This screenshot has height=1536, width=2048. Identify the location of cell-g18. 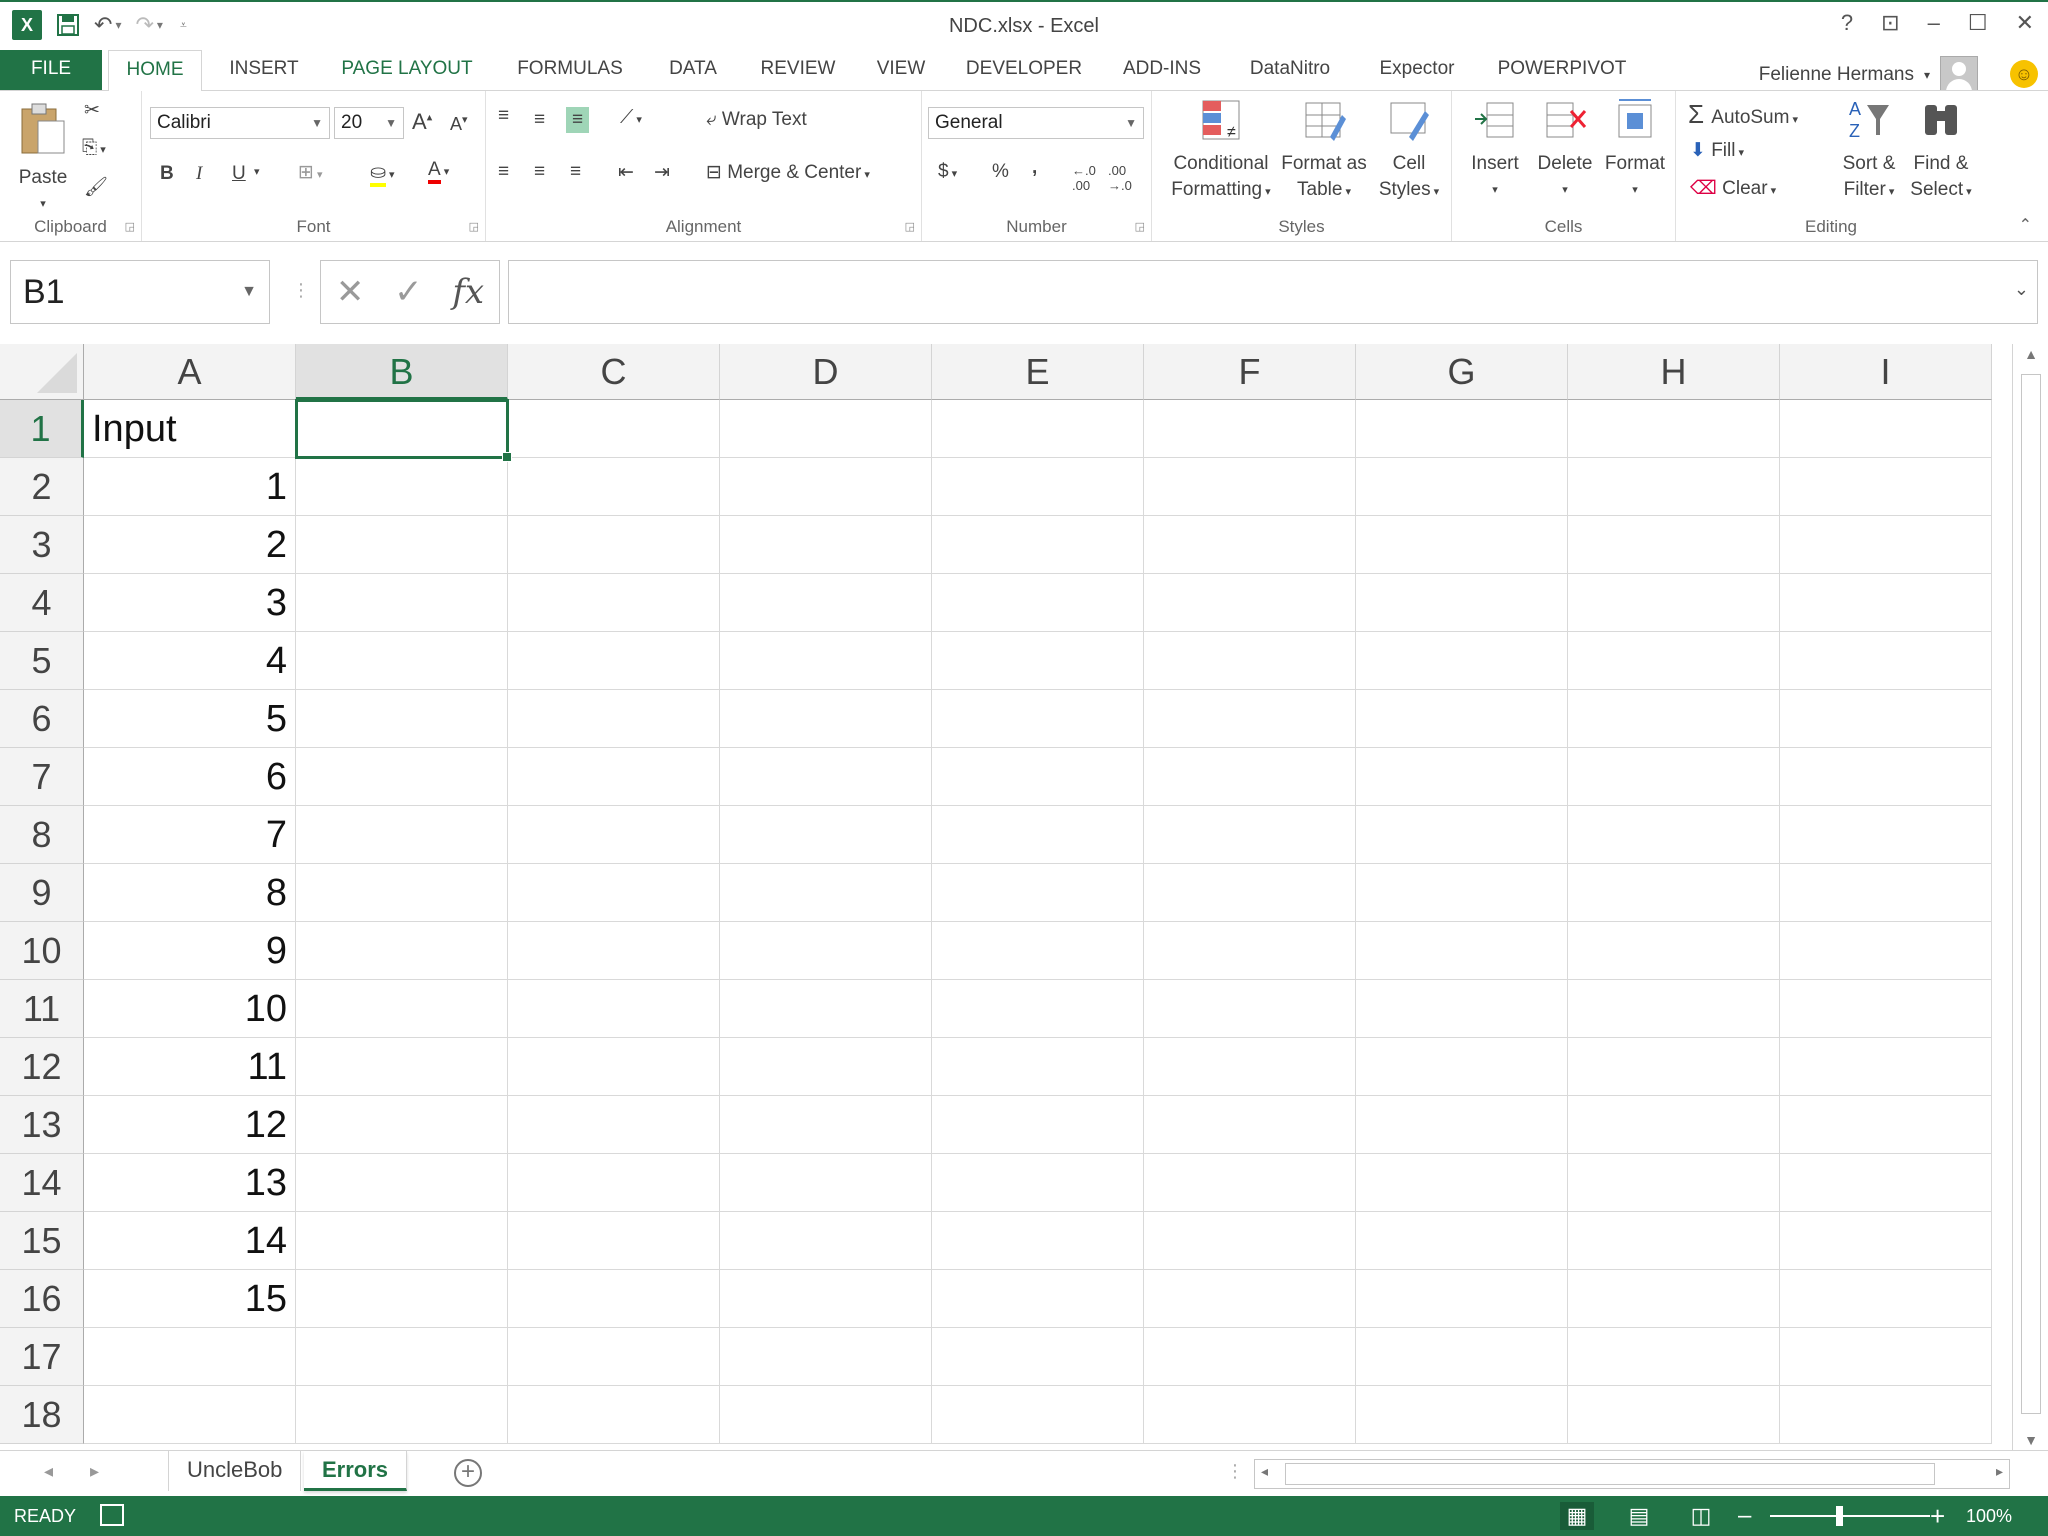
(1462, 1415).